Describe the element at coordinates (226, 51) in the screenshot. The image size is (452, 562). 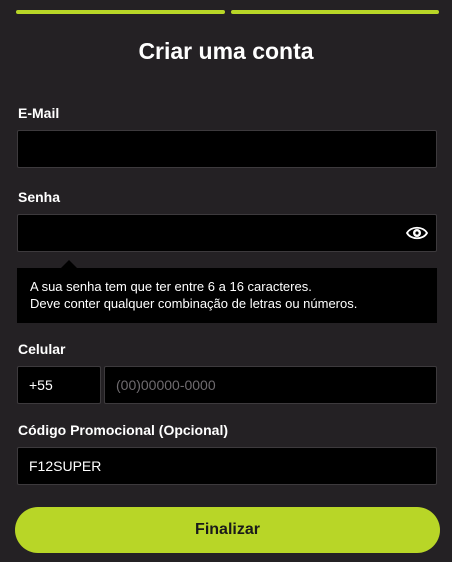
I see `page-title: Criar uma conta` at that location.